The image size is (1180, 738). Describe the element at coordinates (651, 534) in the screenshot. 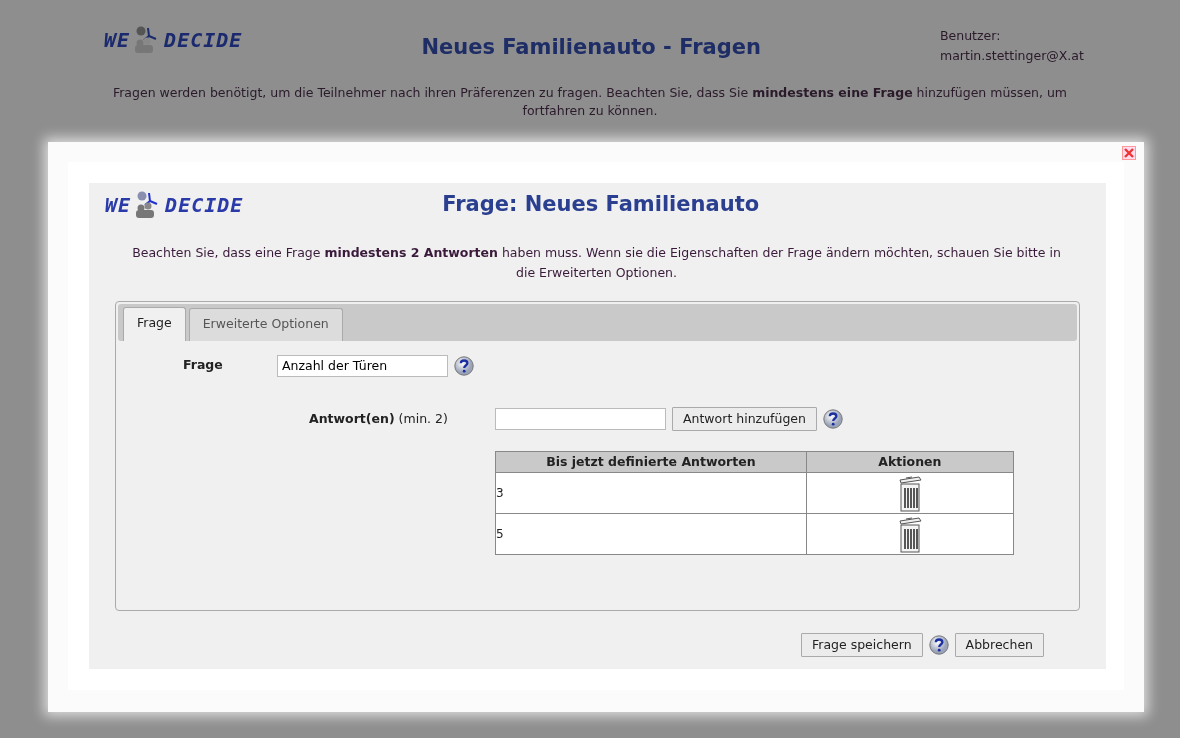

I see `table-cell: 5` at that location.